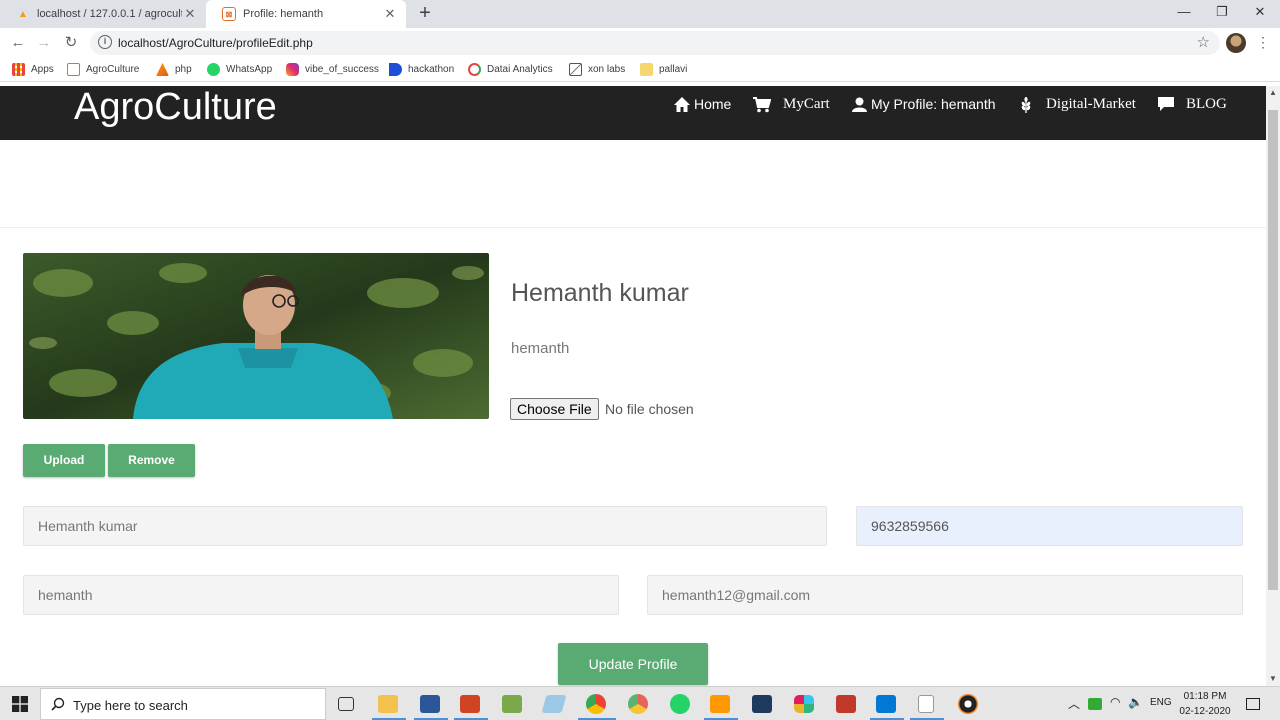 This screenshot has width=1280, height=720. What do you see at coordinates (596, 704) in the screenshot?
I see `chrome-icon` at bounding box center [596, 704].